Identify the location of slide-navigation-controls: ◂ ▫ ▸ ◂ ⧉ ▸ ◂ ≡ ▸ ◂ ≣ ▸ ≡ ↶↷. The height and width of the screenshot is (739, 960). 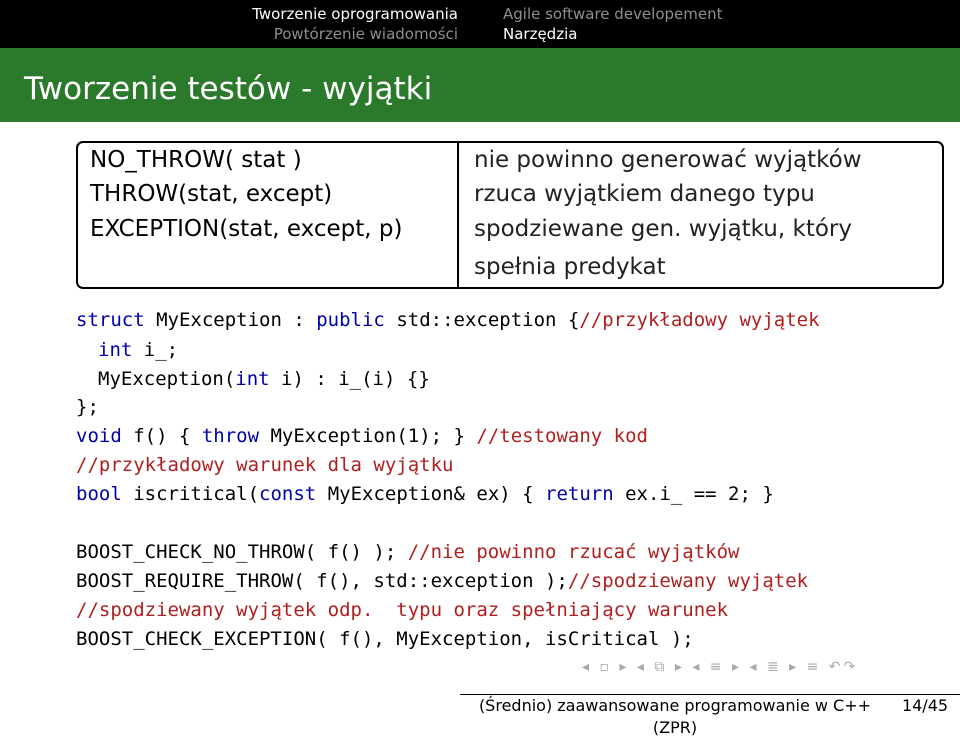
(720, 667).